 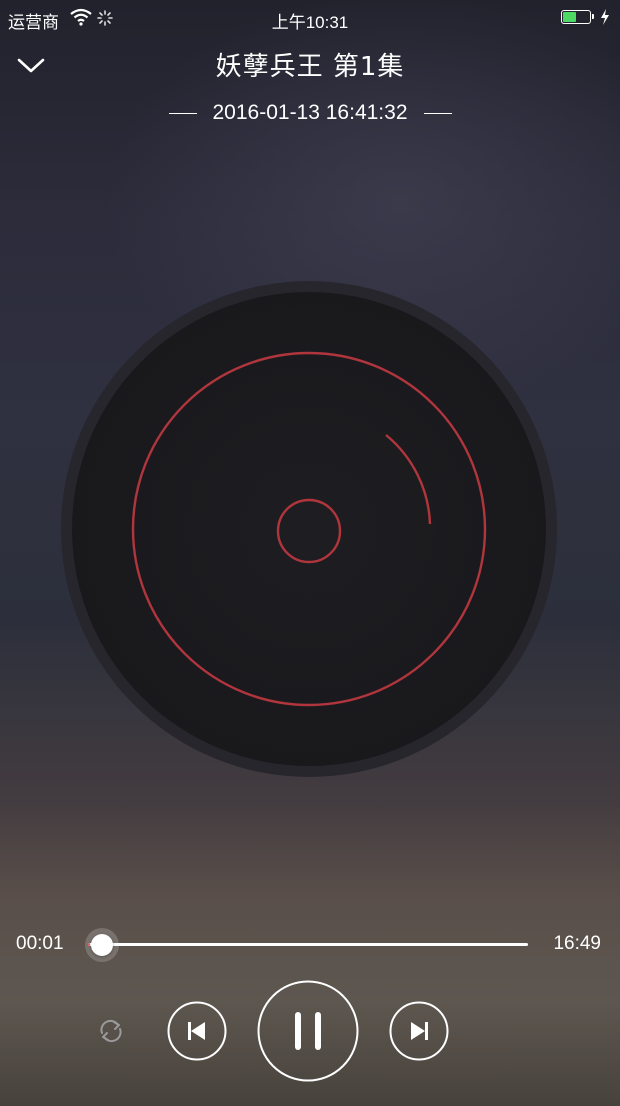 What do you see at coordinates (577, 943) in the screenshot?
I see `total-time: 16:49` at bounding box center [577, 943].